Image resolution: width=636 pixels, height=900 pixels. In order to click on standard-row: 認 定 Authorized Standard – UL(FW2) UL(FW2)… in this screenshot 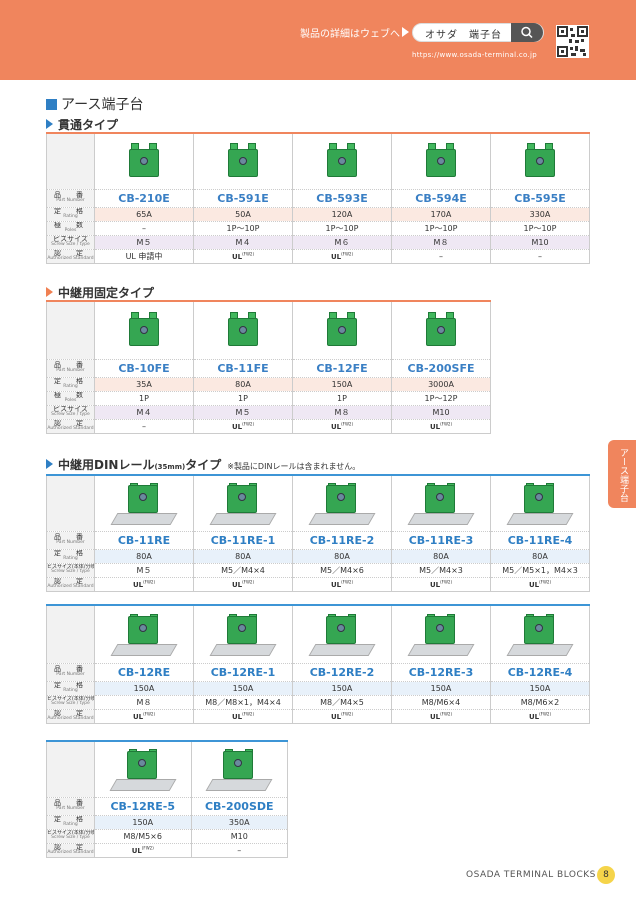, I will do `click(268, 426)`.